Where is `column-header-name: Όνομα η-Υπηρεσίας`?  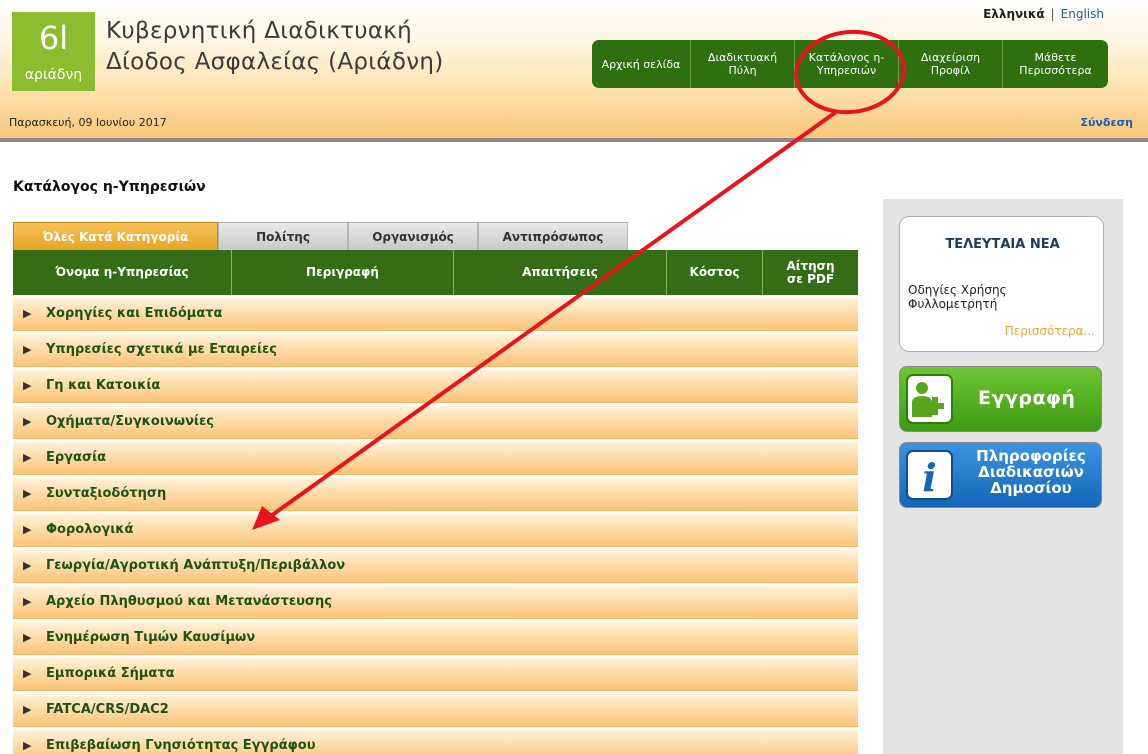 column-header-name: Όνομα η-Υπηρεσίας is located at coordinates (122, 272).